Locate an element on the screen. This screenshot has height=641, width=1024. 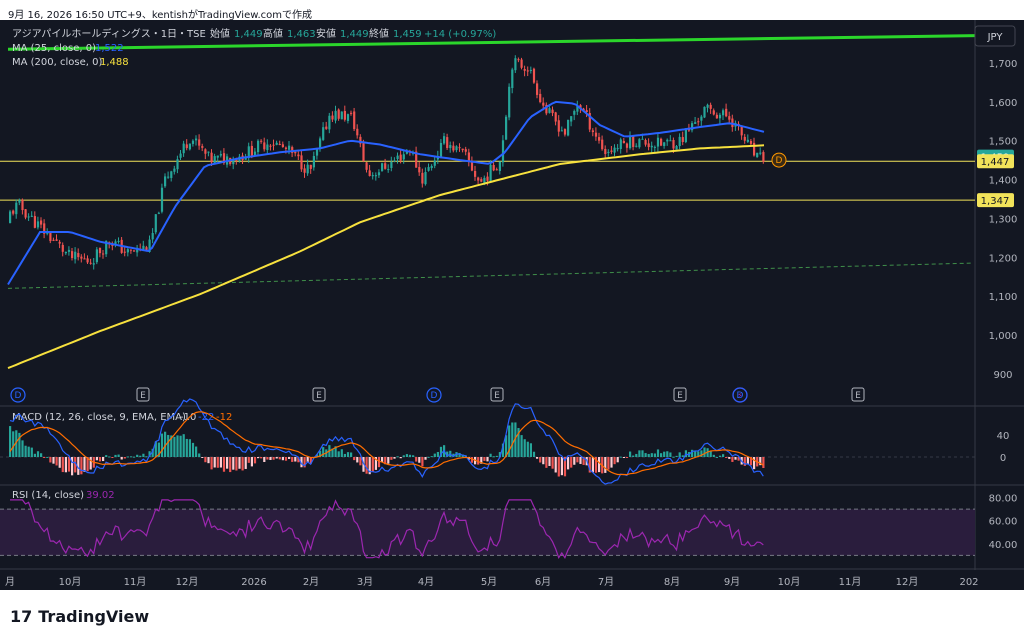
rsi-y-tick: 40.00 is located at coordinates (1003, 545).